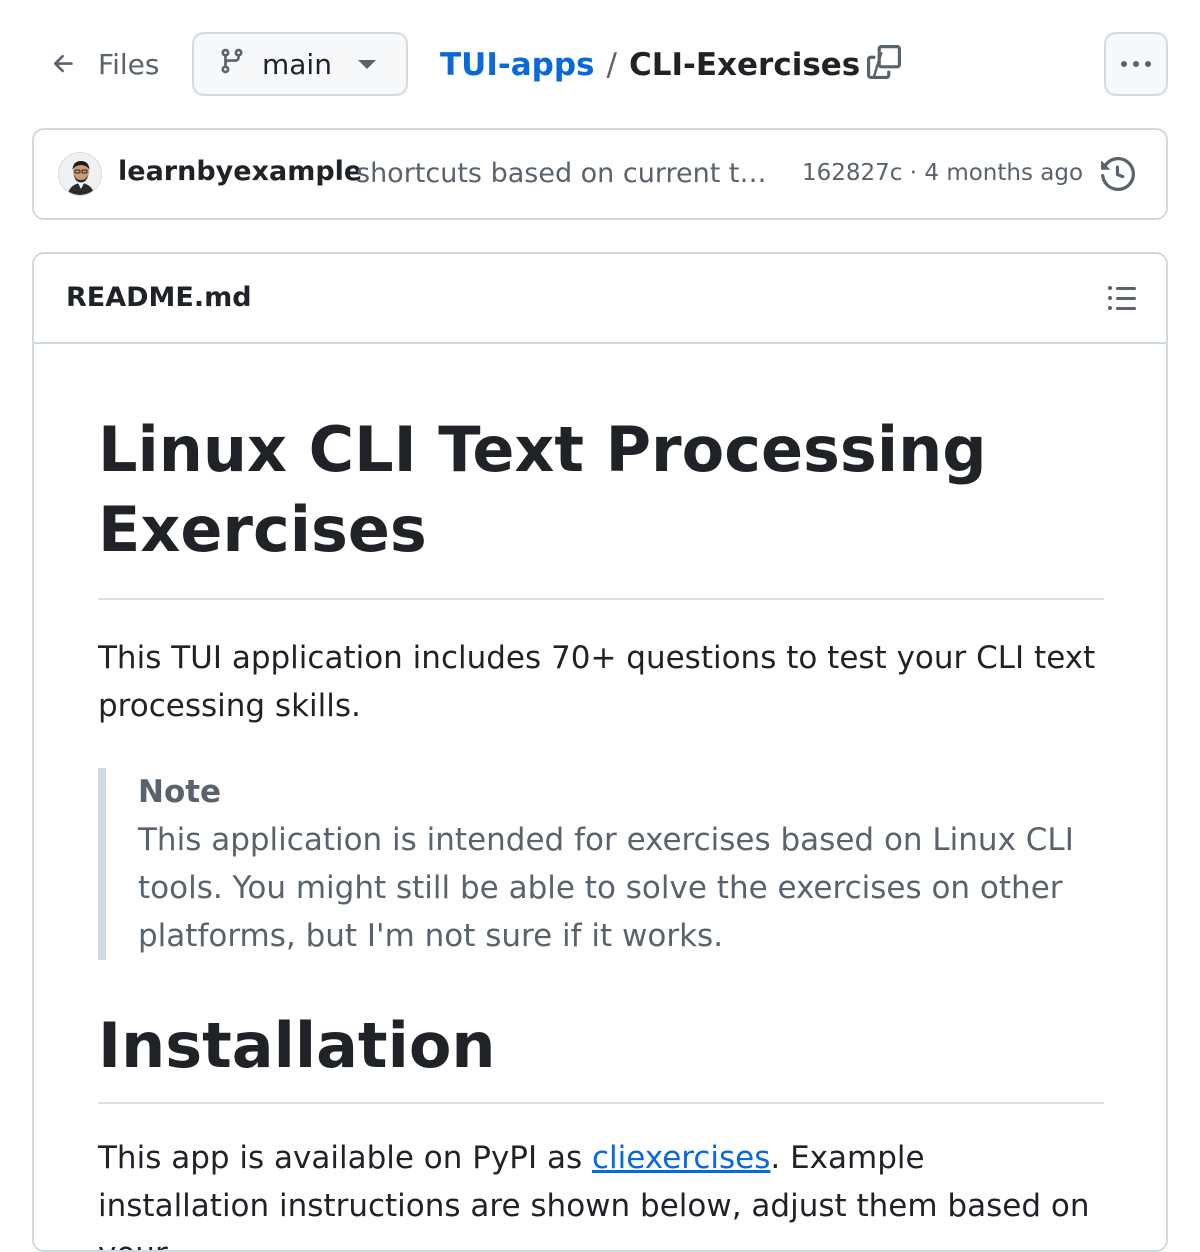 The height and width of the screenshot is (1252, 1200). What do you see at coordinates (744, 65) in the screenshot?
I see `breadcrumb-current-folder: CLI-Exercises` at bounding box center [744, 65].